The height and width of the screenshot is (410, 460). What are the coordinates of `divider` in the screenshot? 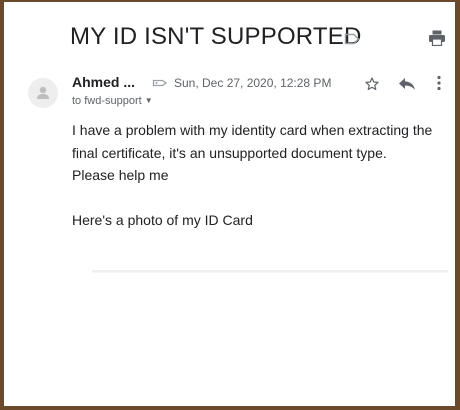 It's located at (270, 271).